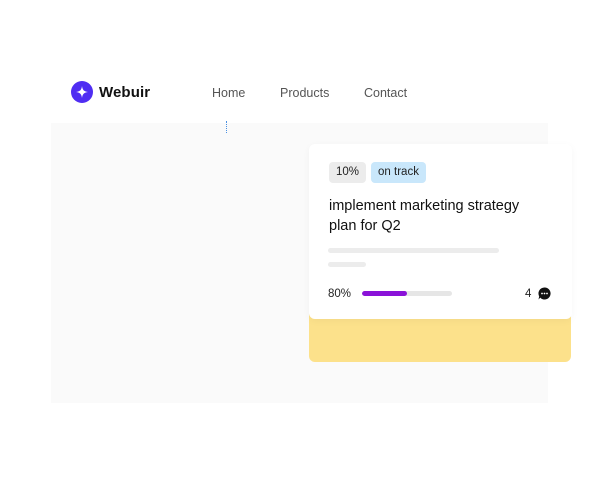  I want to click on status-badge: on track, so click(398, 172).